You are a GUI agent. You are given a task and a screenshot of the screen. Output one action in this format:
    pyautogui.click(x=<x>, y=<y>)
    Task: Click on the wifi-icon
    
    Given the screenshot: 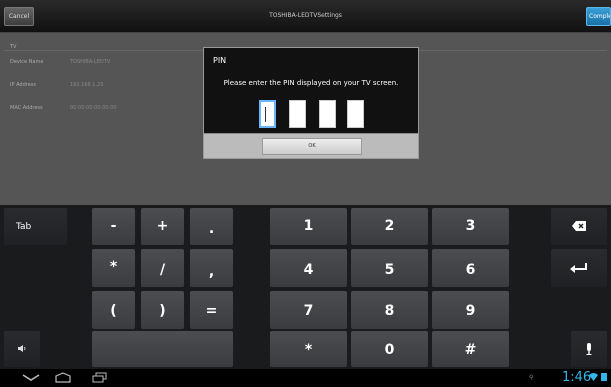 What is the action you would take?
    pyautogui.click(x=593, y=376)
    